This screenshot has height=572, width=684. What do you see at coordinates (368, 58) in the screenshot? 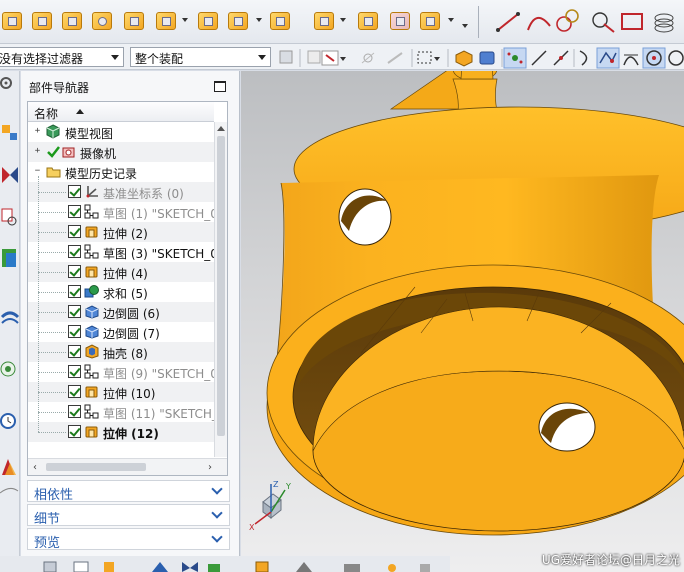
I see `snap-end-icon` at bounding box center [368, 58].